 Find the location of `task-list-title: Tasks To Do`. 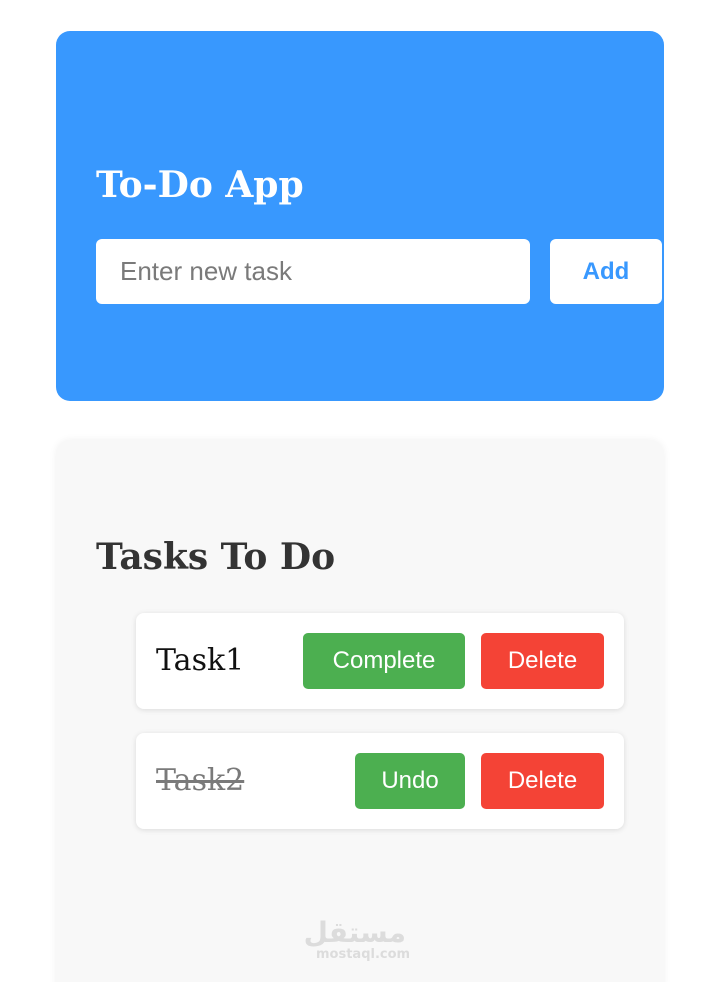

task-list-title: Tasks To Do is located at coordinates (216, 557).